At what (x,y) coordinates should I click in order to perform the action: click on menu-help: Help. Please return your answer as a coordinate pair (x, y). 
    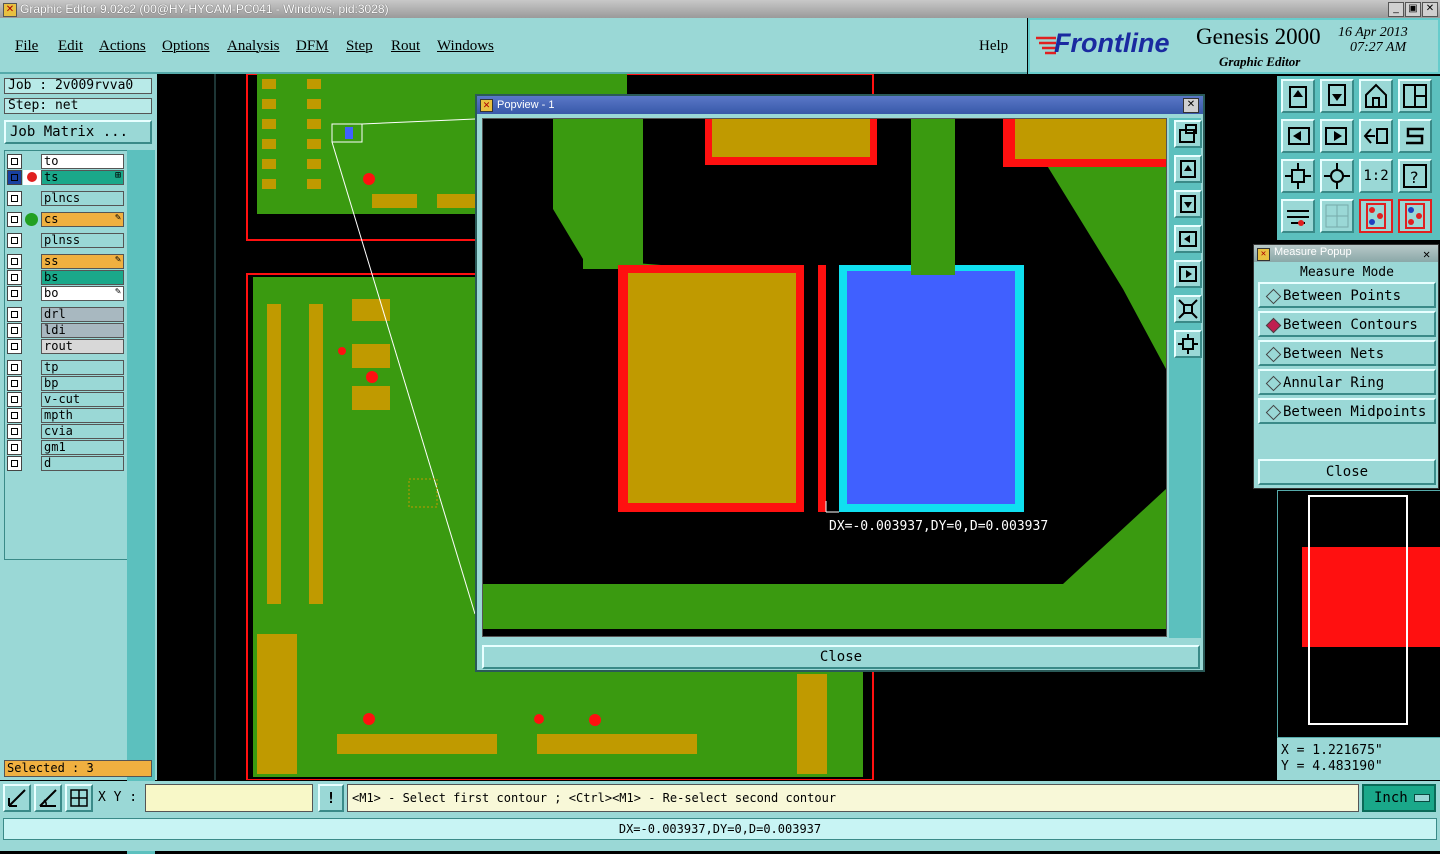
    Looking at the image, I should click on (993, 46).